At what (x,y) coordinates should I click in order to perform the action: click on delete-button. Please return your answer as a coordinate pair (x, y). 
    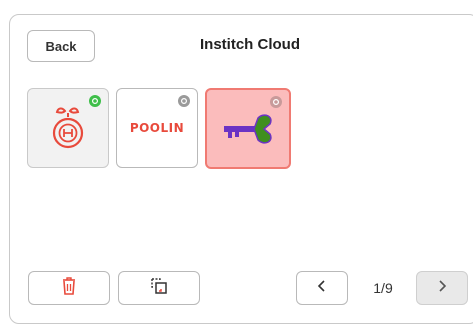
    Looking at the image, I should click on (69, 288).